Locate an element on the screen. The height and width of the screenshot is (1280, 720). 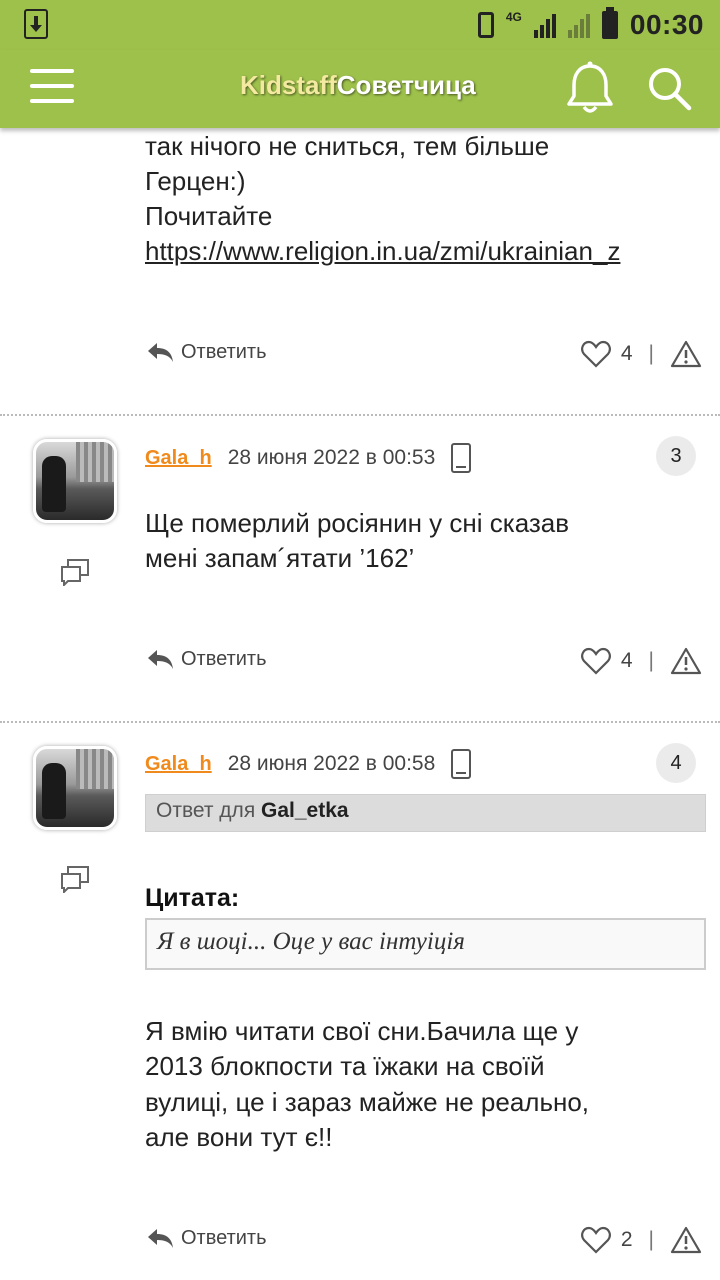
post-meta: Gala_h 28 июня 2022 в 00:53 is located at coordinates (308, 458).